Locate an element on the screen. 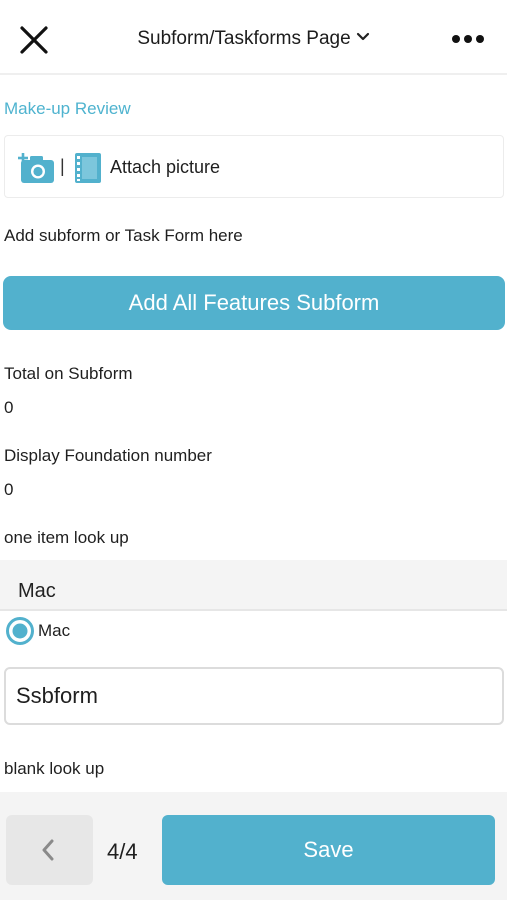 Image resolution: width=507 pixels, height=900 pixels. total-on-subform-value: 0 is located at coordinates (9, 407).